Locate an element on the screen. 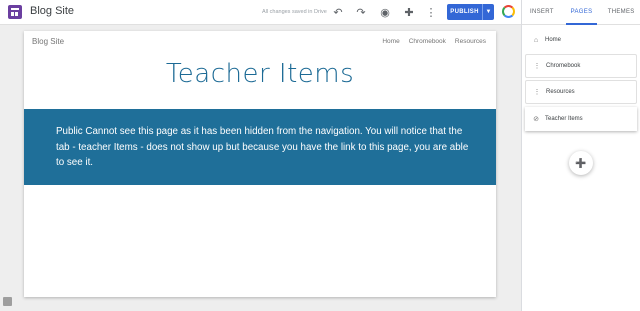  nav-link-chromebook: Chromebook is located at coordinates (427, 41).